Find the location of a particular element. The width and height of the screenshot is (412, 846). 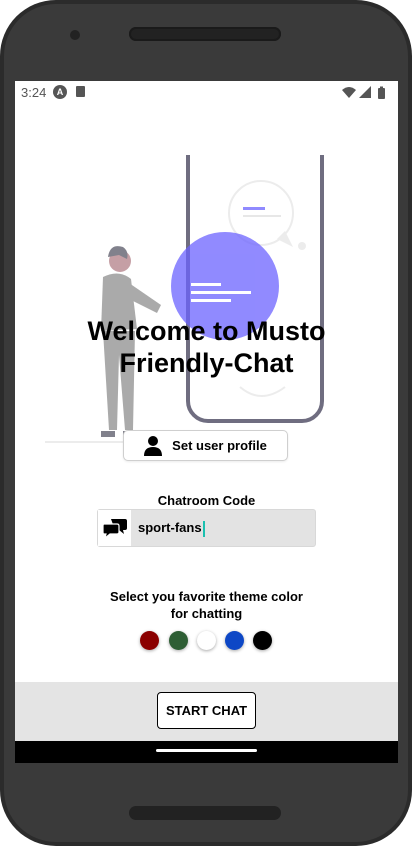

theme-swatch-white is located at coordinates (206, 640).